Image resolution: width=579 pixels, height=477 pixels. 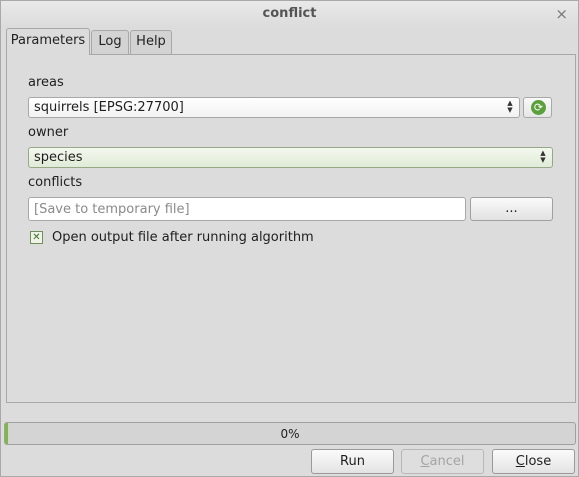 What do you see at coordinates (58, 157) in the screenshot?
I see `owner-value: species` at bounding box center [58, 157].